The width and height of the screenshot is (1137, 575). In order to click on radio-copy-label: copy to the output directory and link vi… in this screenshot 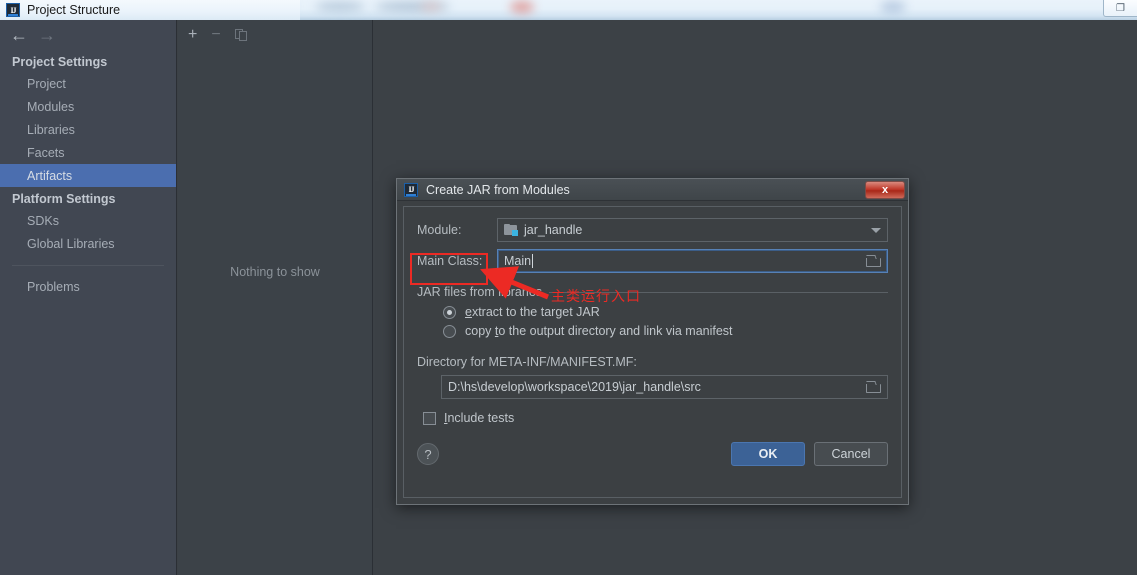, I will do `click(599, 331)`.